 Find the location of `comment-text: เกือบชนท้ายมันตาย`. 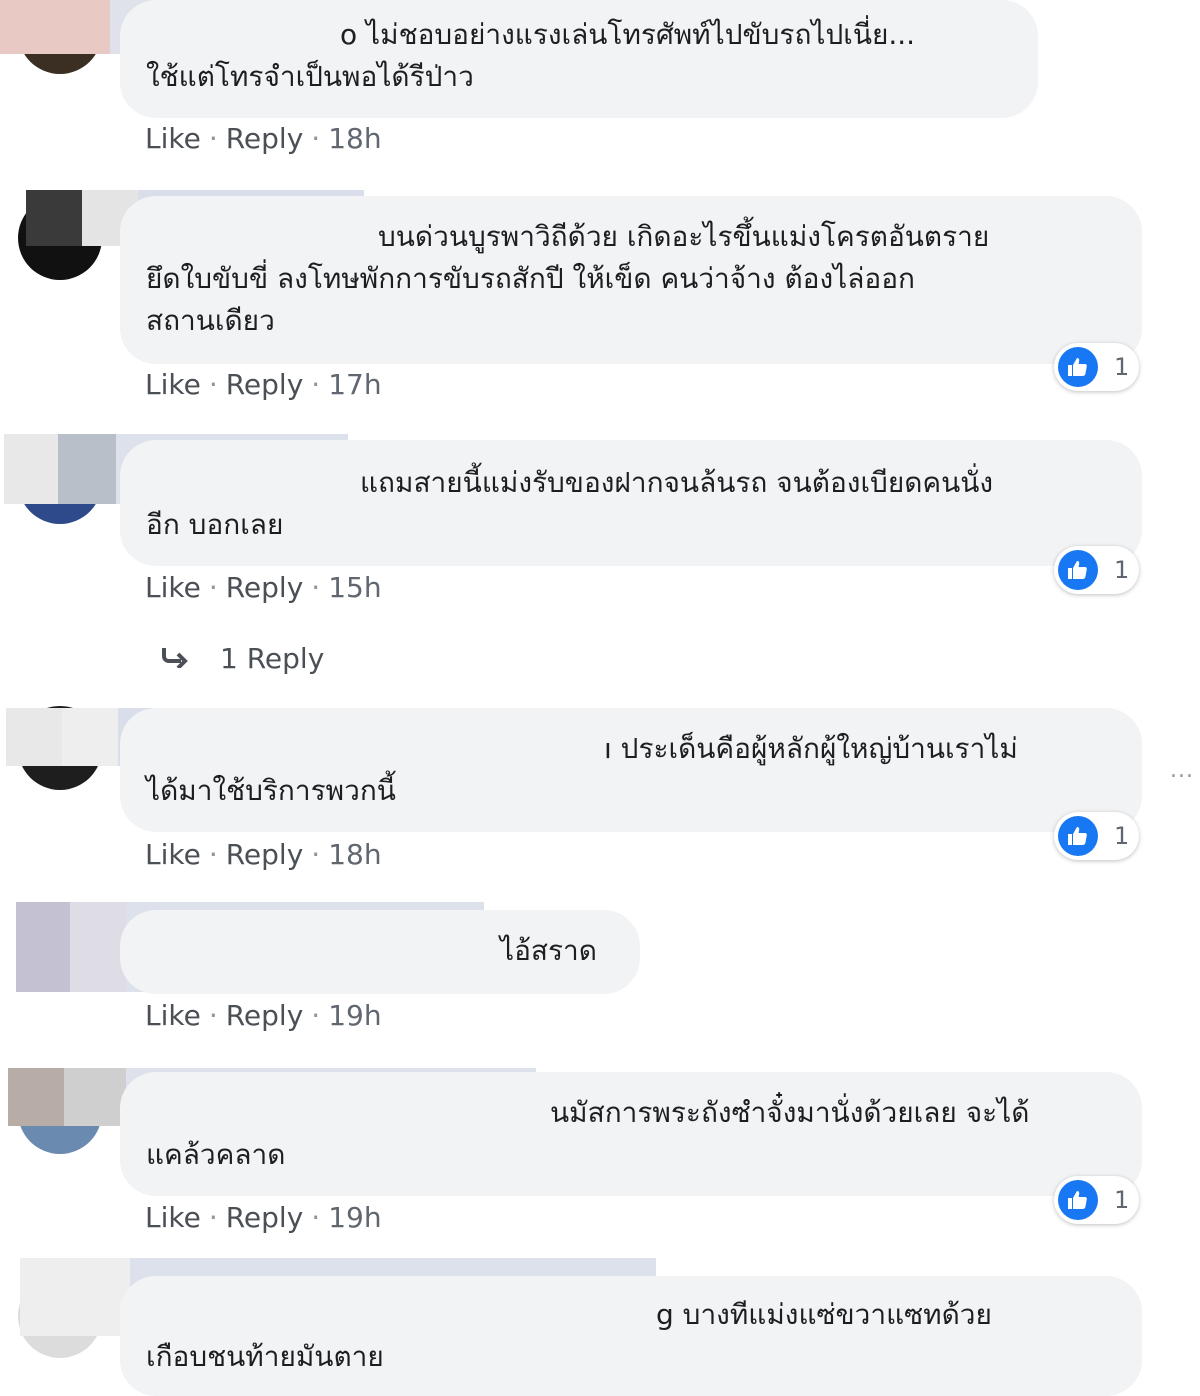

comment-text: เกือบชนท้ายมันตาย is located at coordinates (265, 1356).